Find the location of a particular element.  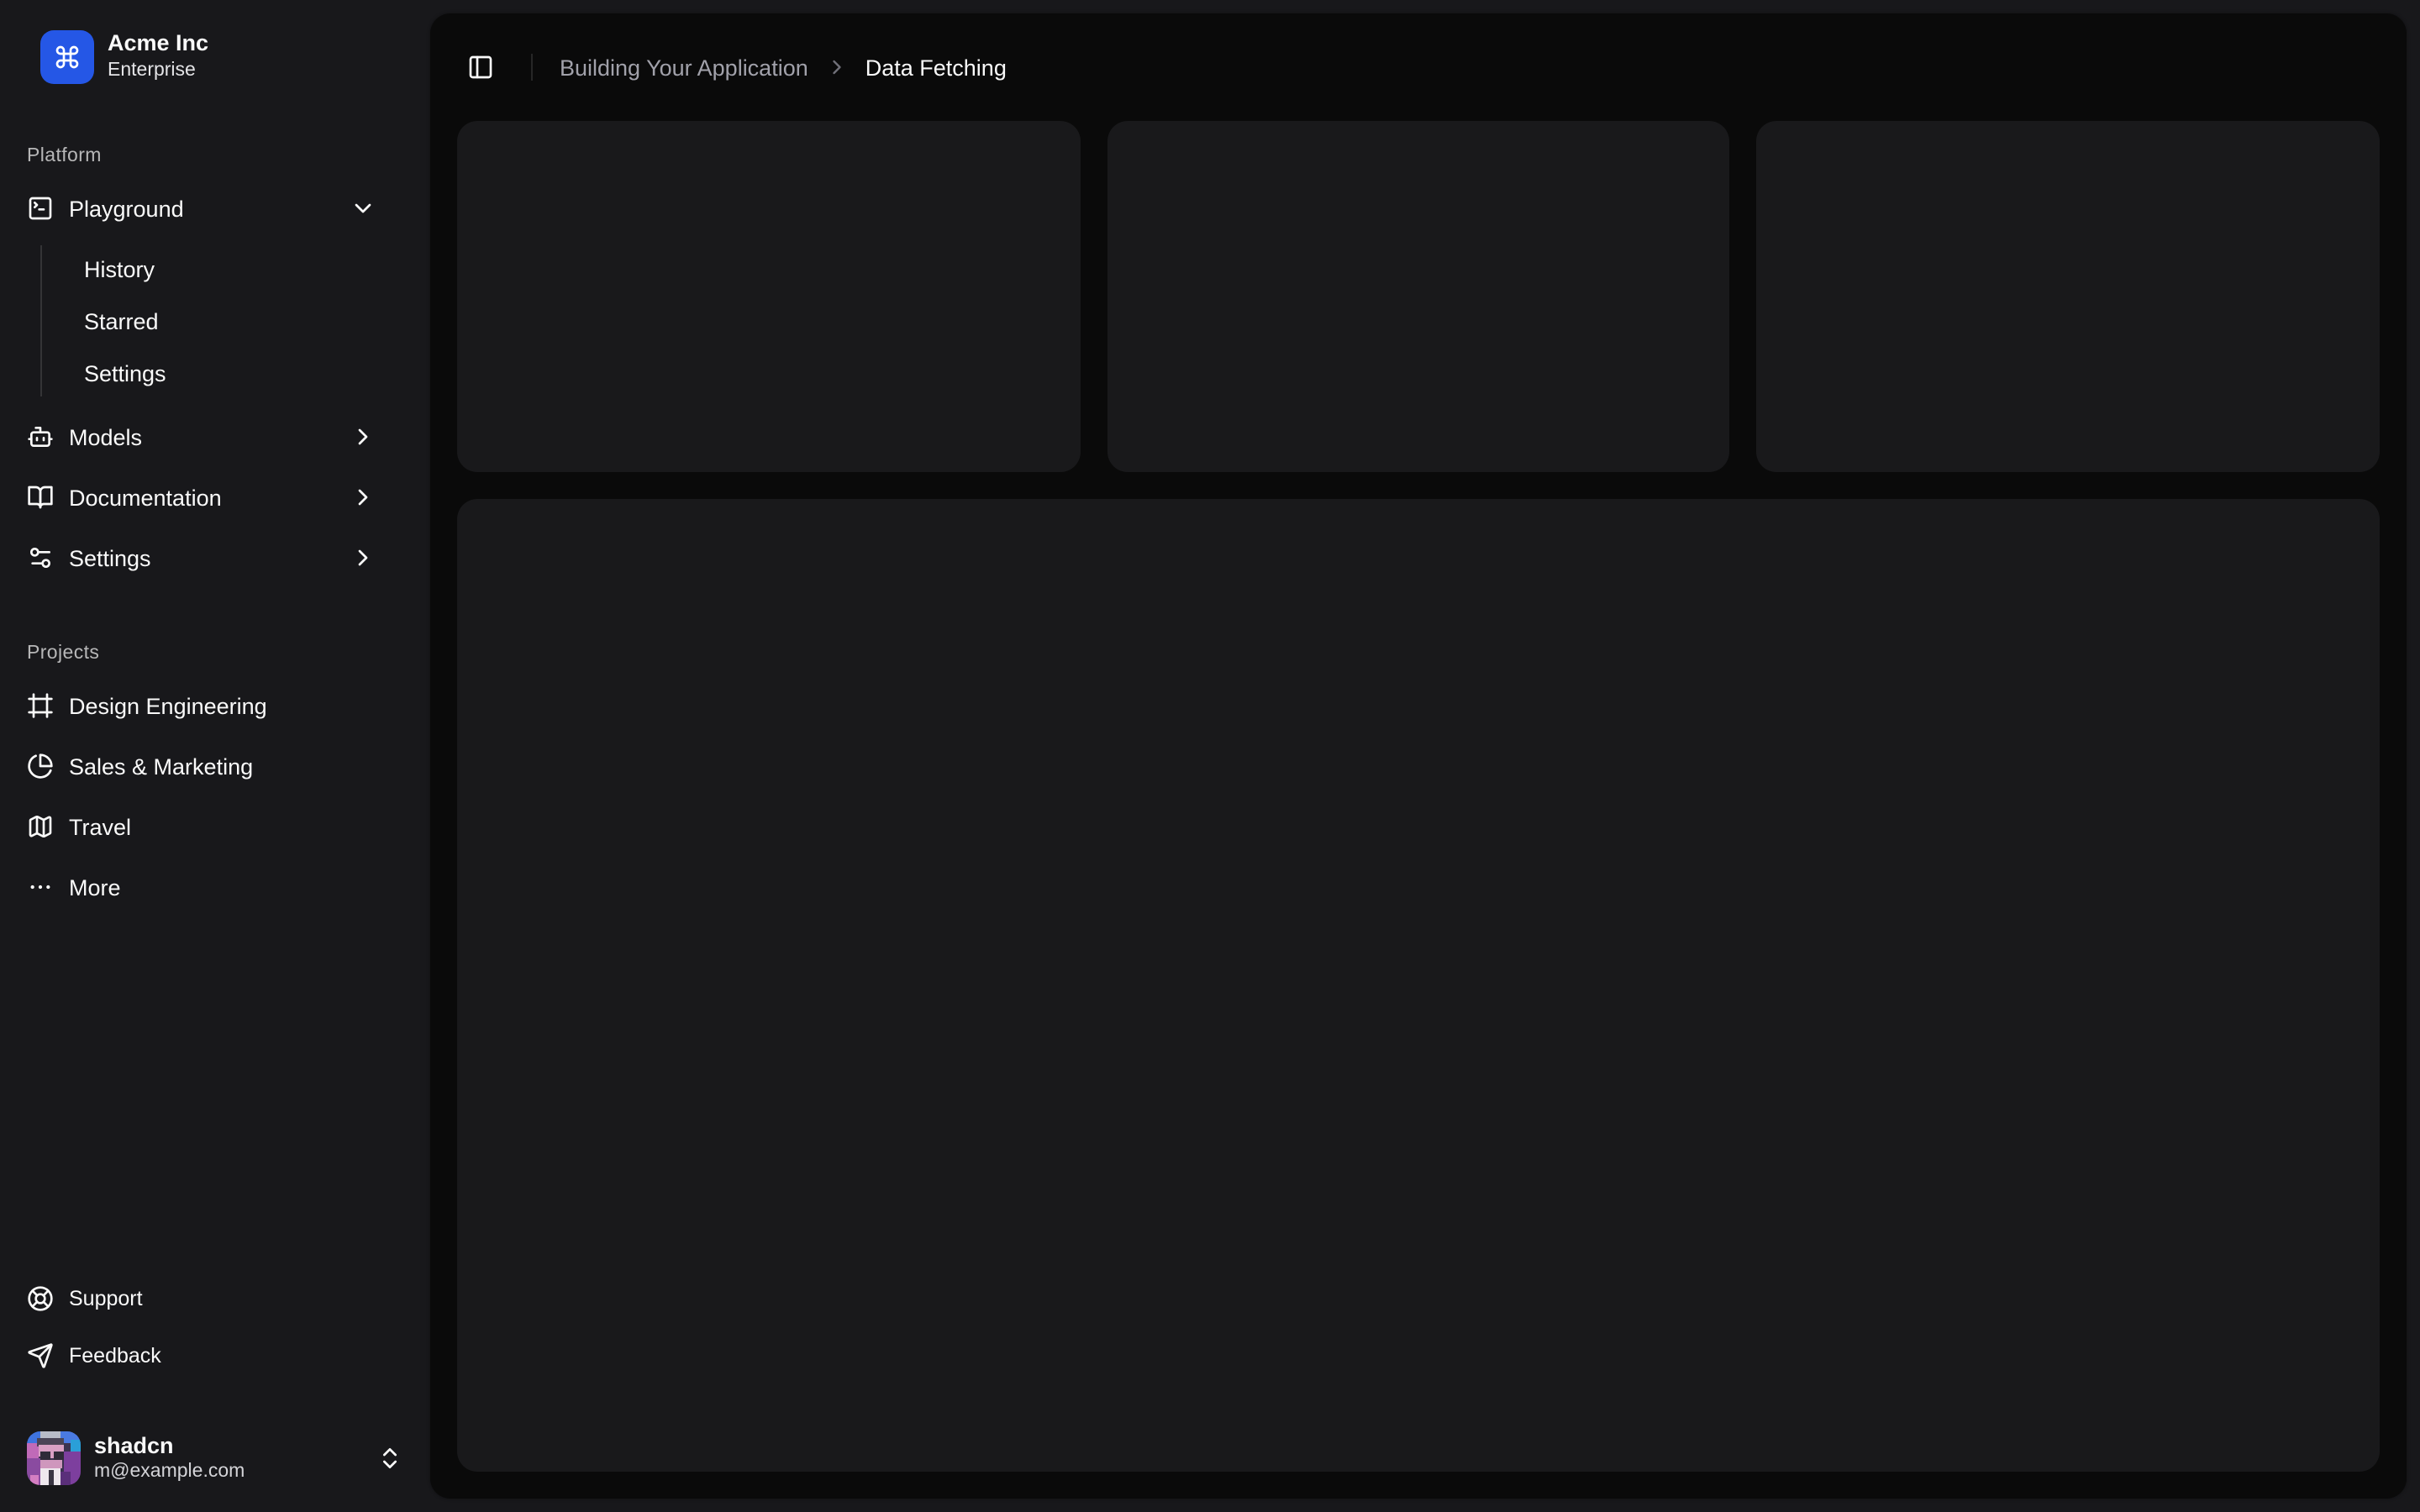

header-separator is located at coordinates (532, 67).